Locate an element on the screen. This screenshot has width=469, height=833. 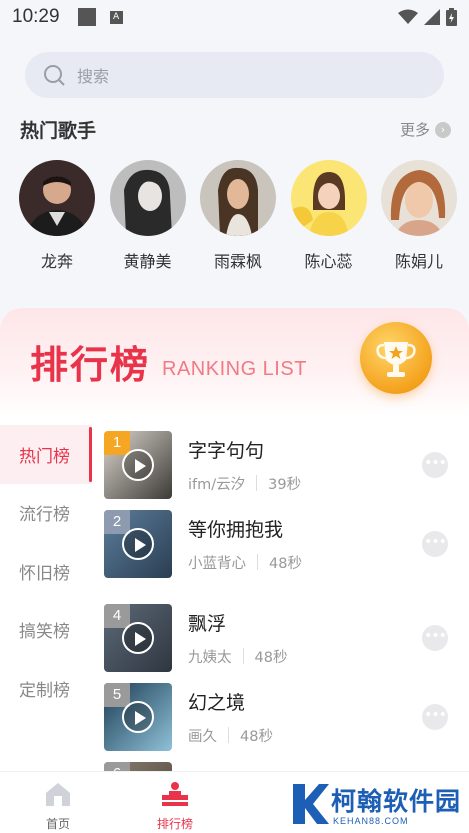
ranking-icon is located at coordinates (175, 794).